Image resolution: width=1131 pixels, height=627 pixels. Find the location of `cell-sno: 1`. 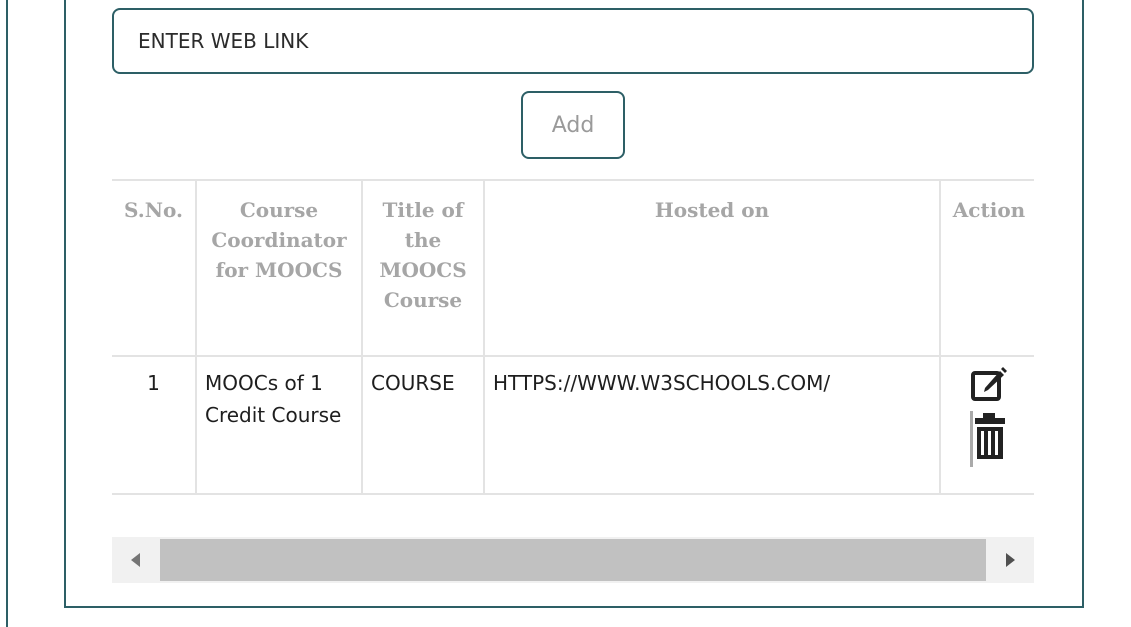

cell-sno: 1 is located at coordinates (154, 425).